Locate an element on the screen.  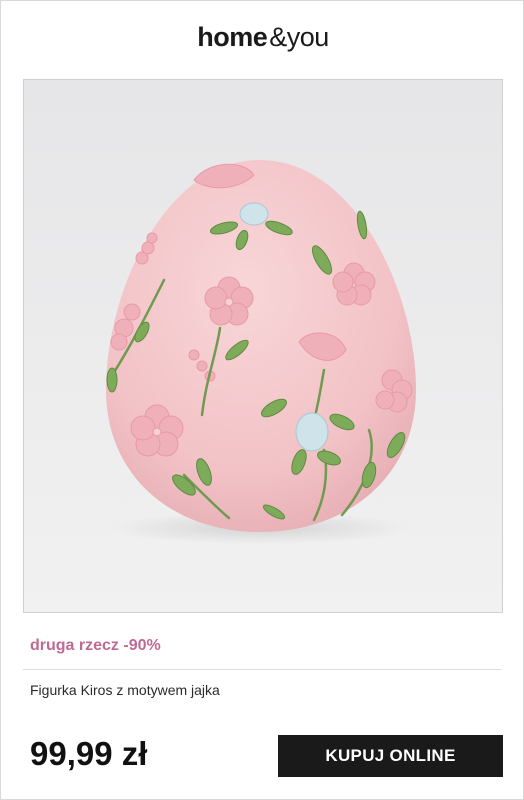
logo-word-home: home is located at coordinates (232, 36).